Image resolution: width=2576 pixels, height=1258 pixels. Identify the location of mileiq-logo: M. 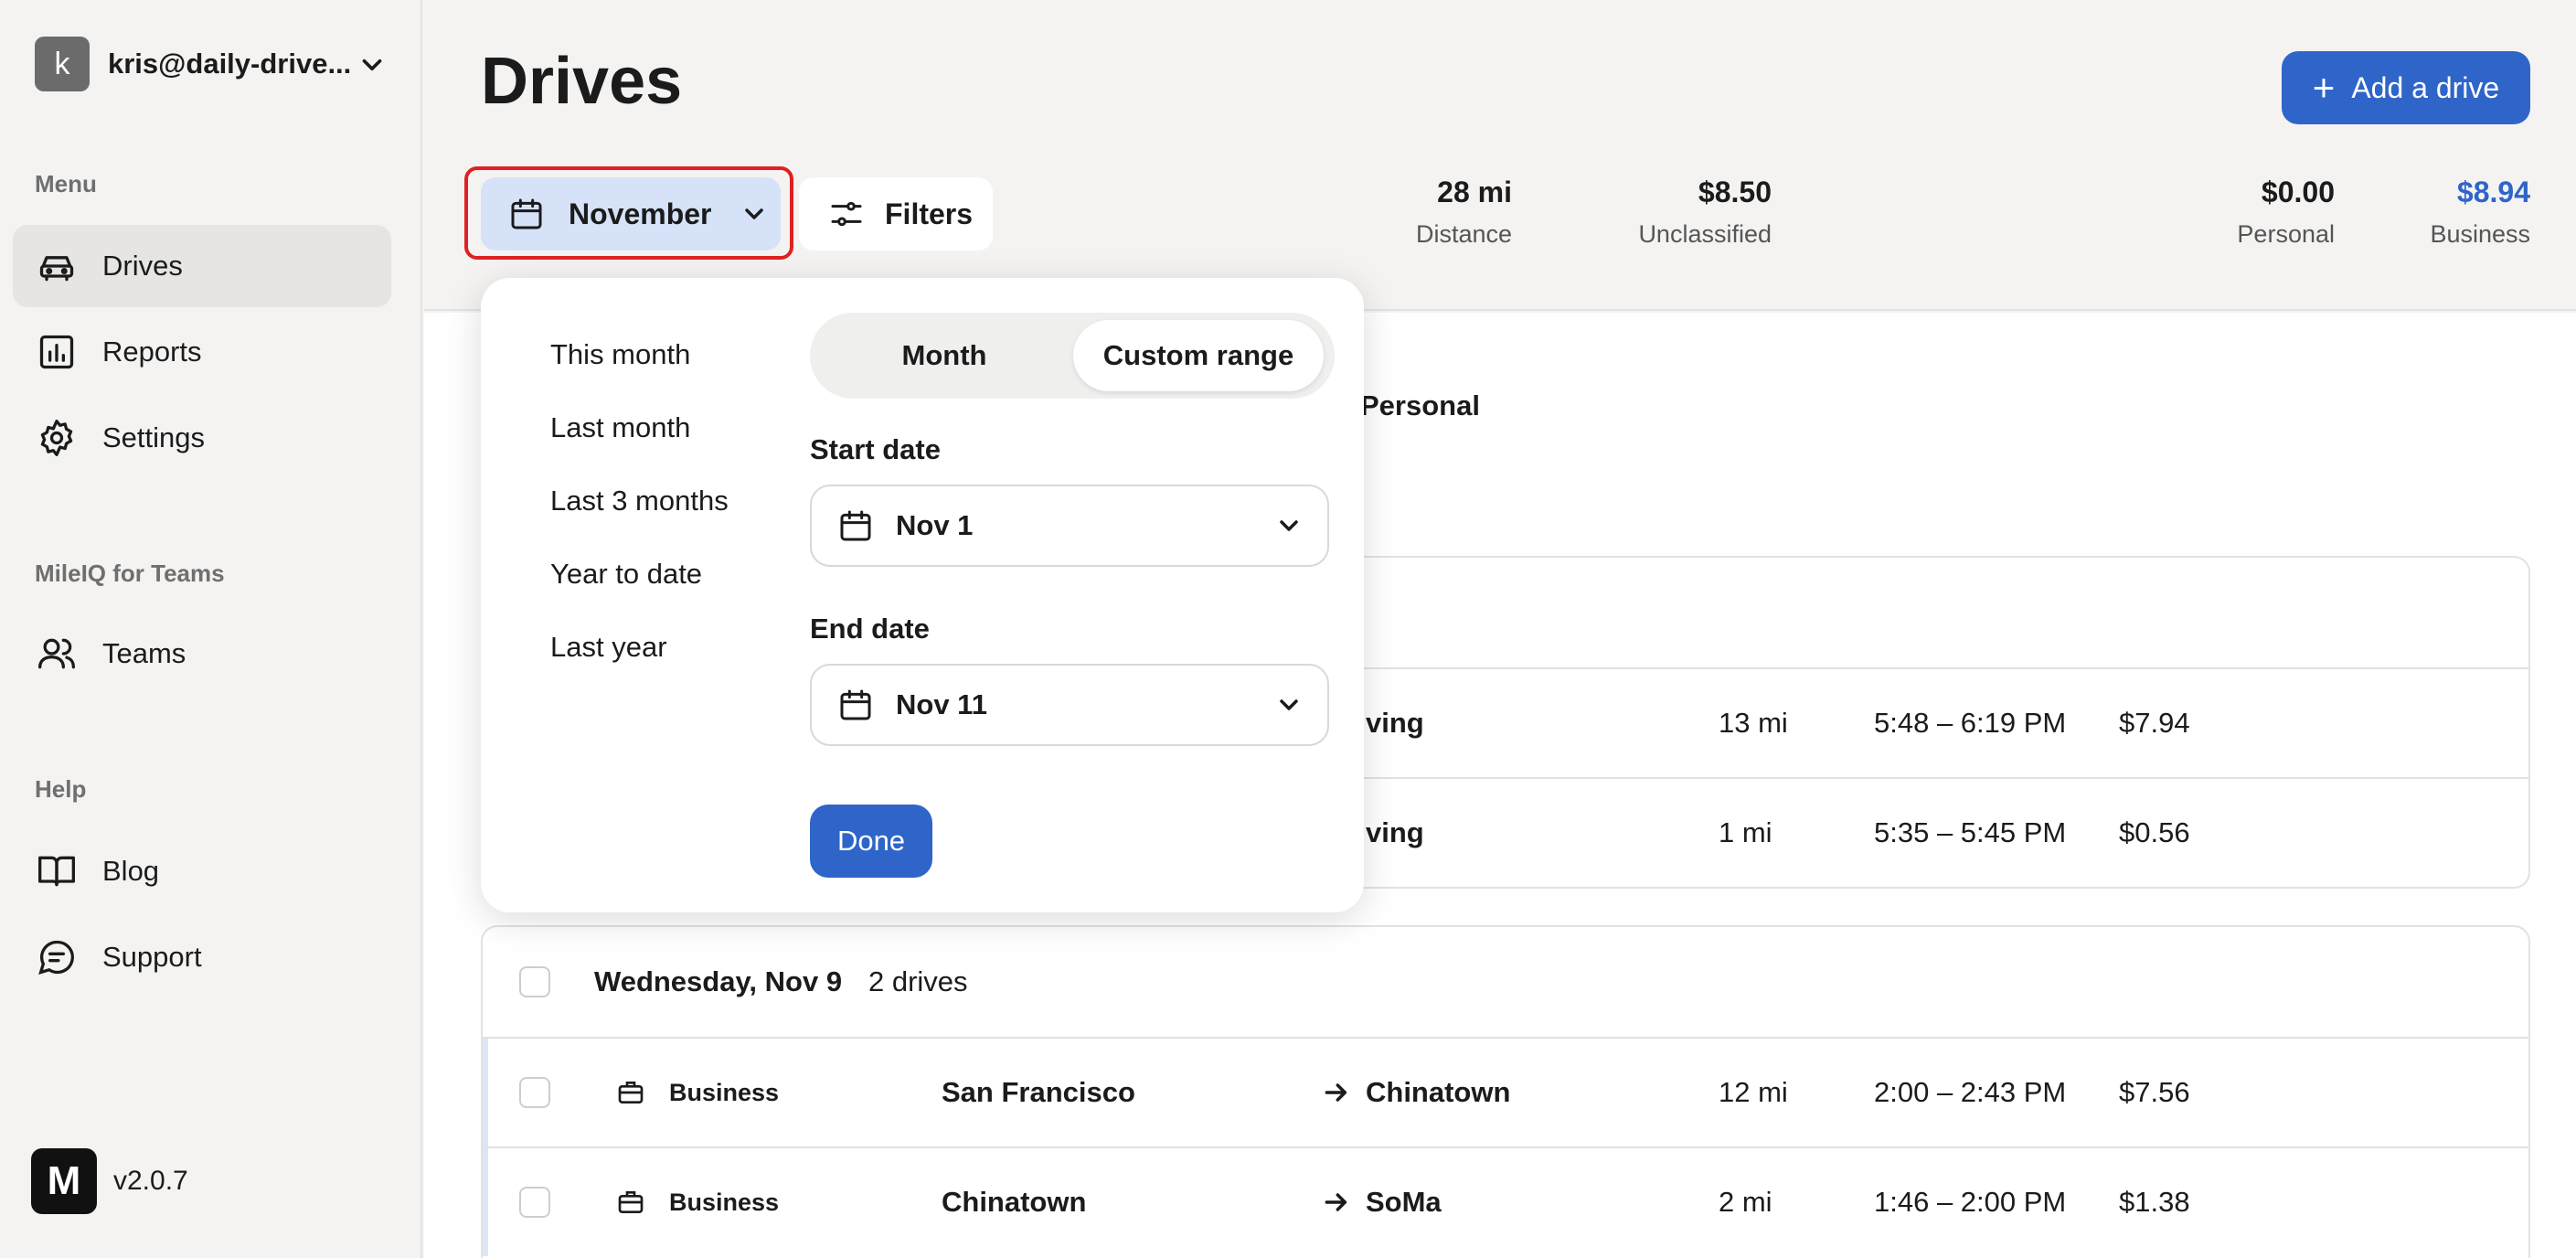
(64, 1181).